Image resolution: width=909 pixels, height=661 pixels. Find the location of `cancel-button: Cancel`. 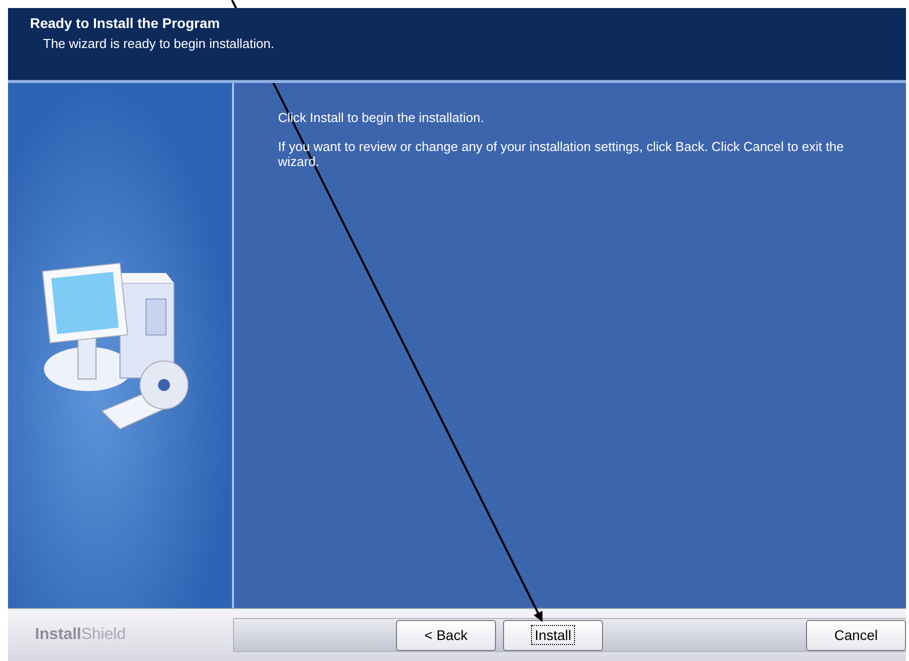

cancel-button: Cancel is located at coordinates (856, 635).